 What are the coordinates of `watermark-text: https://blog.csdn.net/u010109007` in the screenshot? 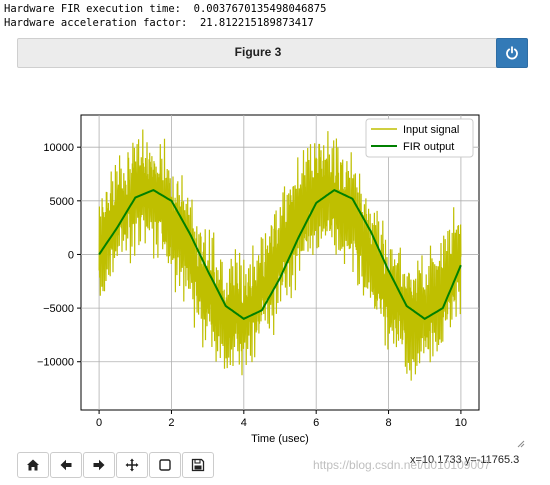 It's located at (402, 465).